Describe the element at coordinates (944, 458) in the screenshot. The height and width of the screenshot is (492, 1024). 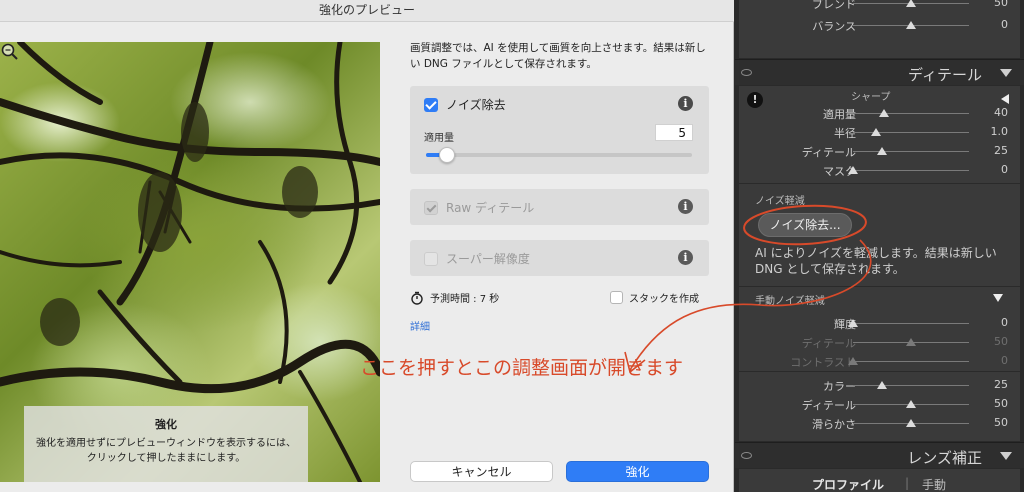
I see `lens-correction-title: レンズ補正` at that location.